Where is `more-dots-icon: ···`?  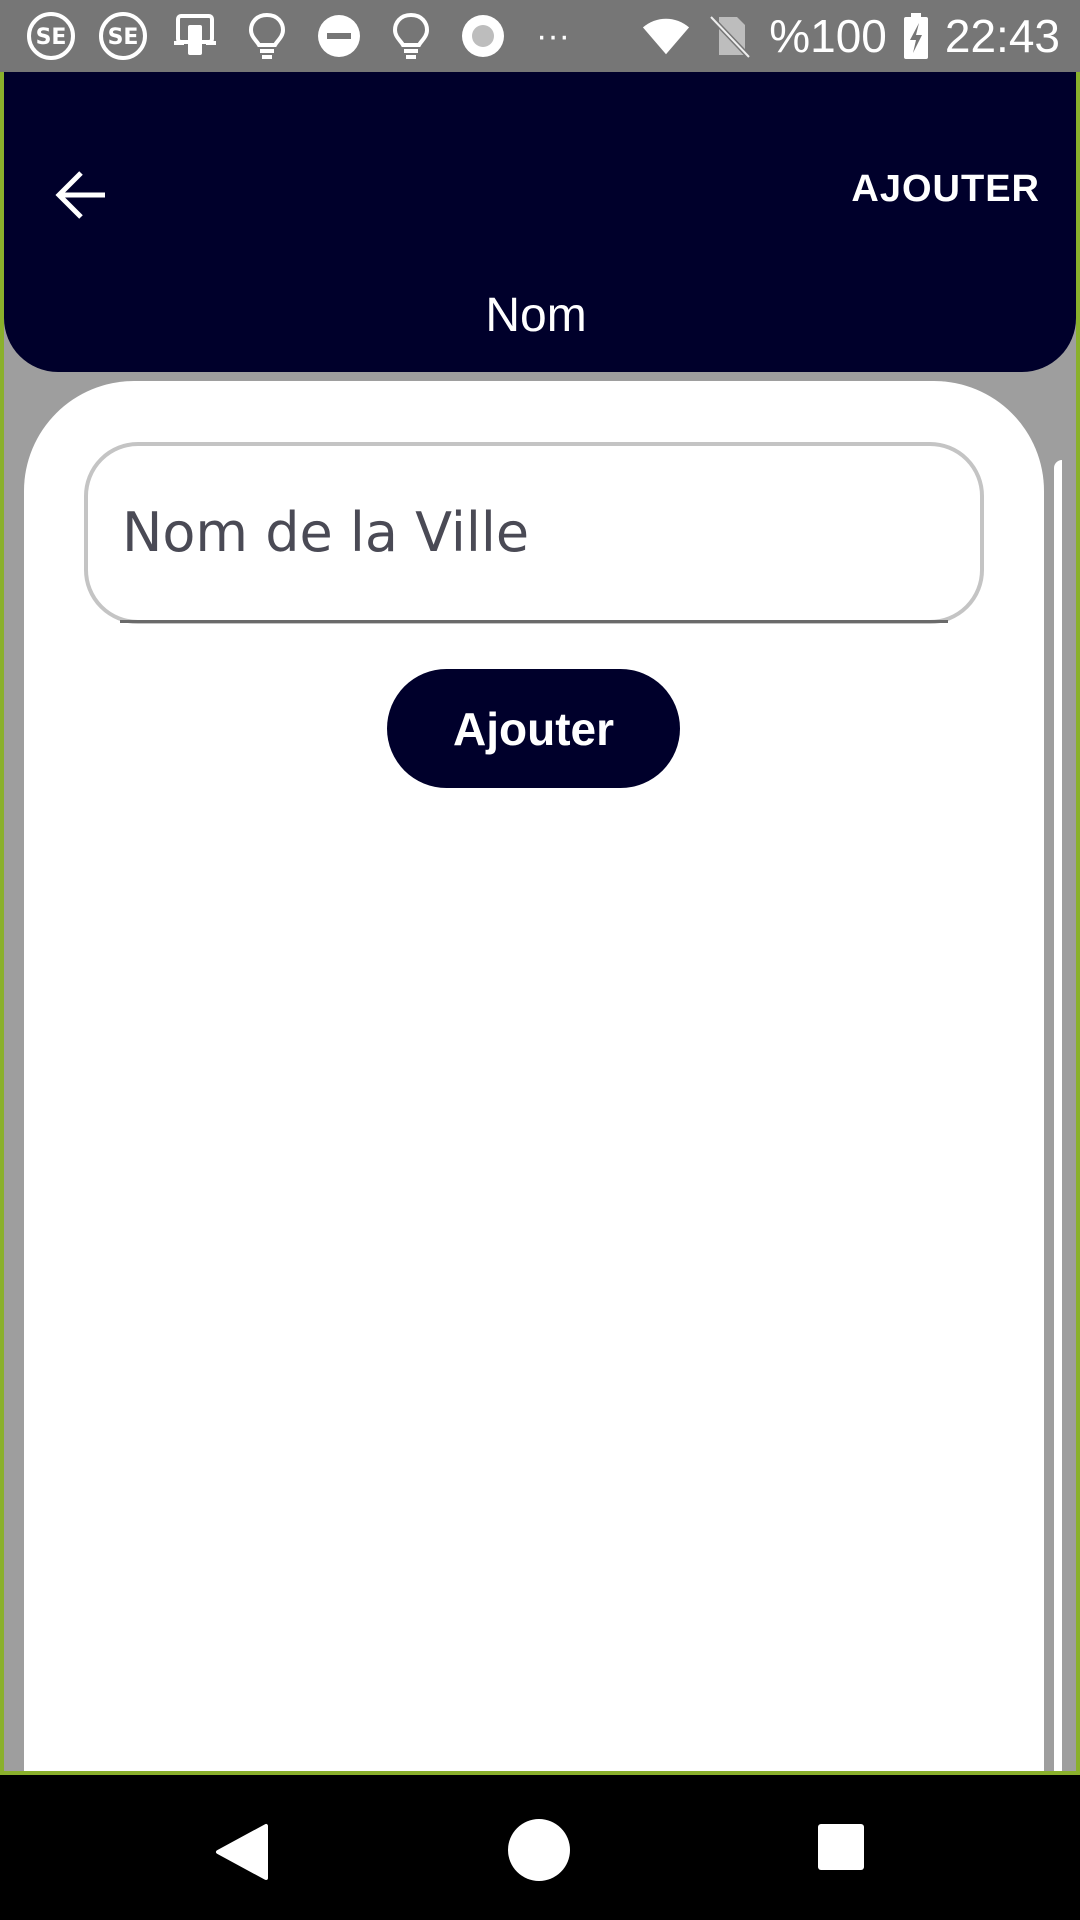 more-dots-icon: ··· is located at coordinates (553, 36).